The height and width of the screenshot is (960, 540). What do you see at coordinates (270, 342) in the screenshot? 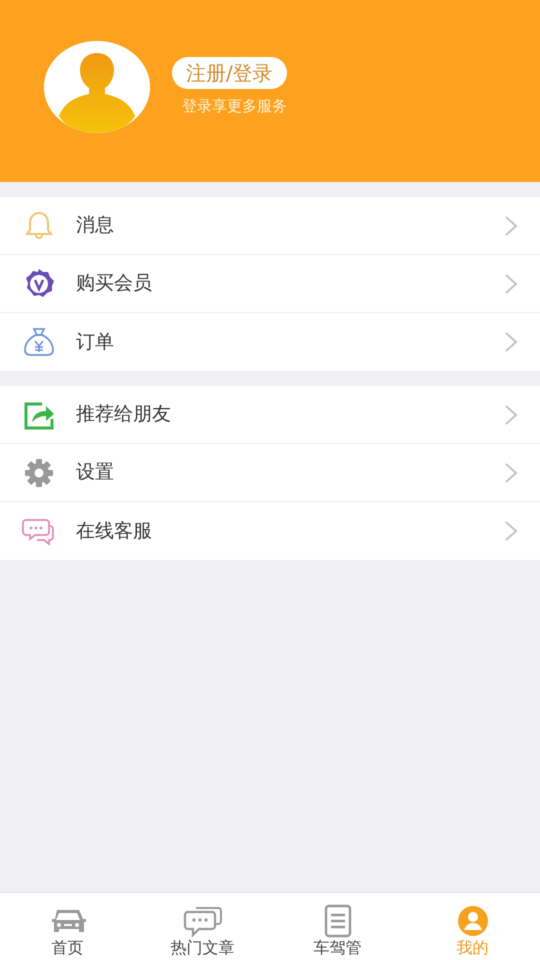
I see `menu-item: 订单` at bounding box center [270, 342].